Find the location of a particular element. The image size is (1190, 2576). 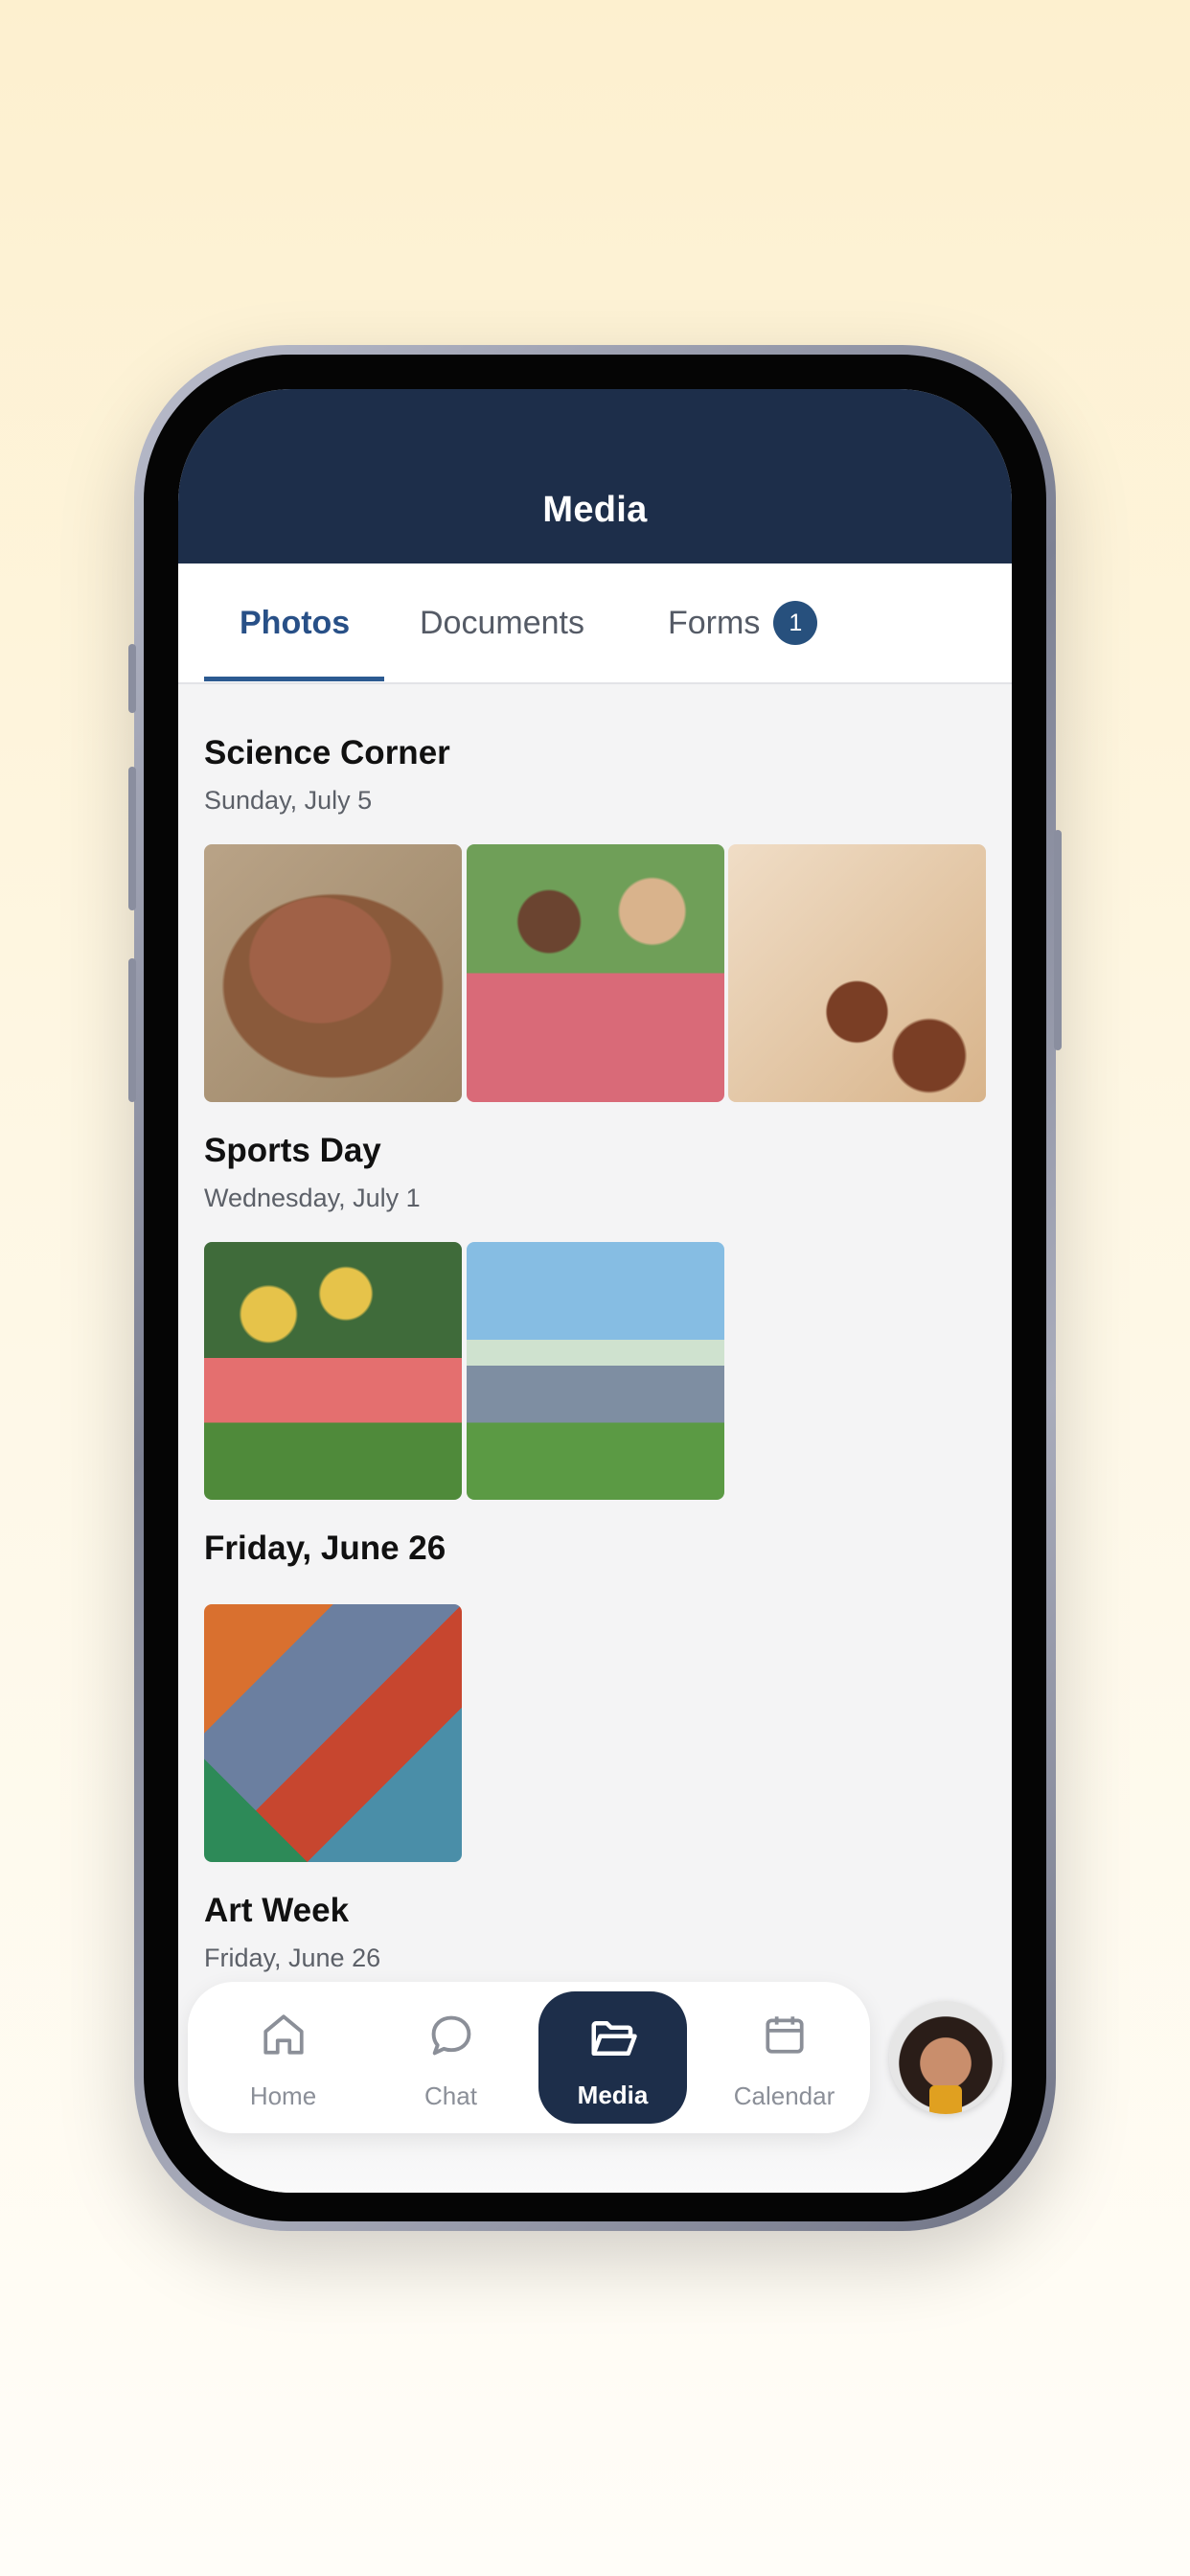

calendar-icon is located at coordinates (785, 2035).